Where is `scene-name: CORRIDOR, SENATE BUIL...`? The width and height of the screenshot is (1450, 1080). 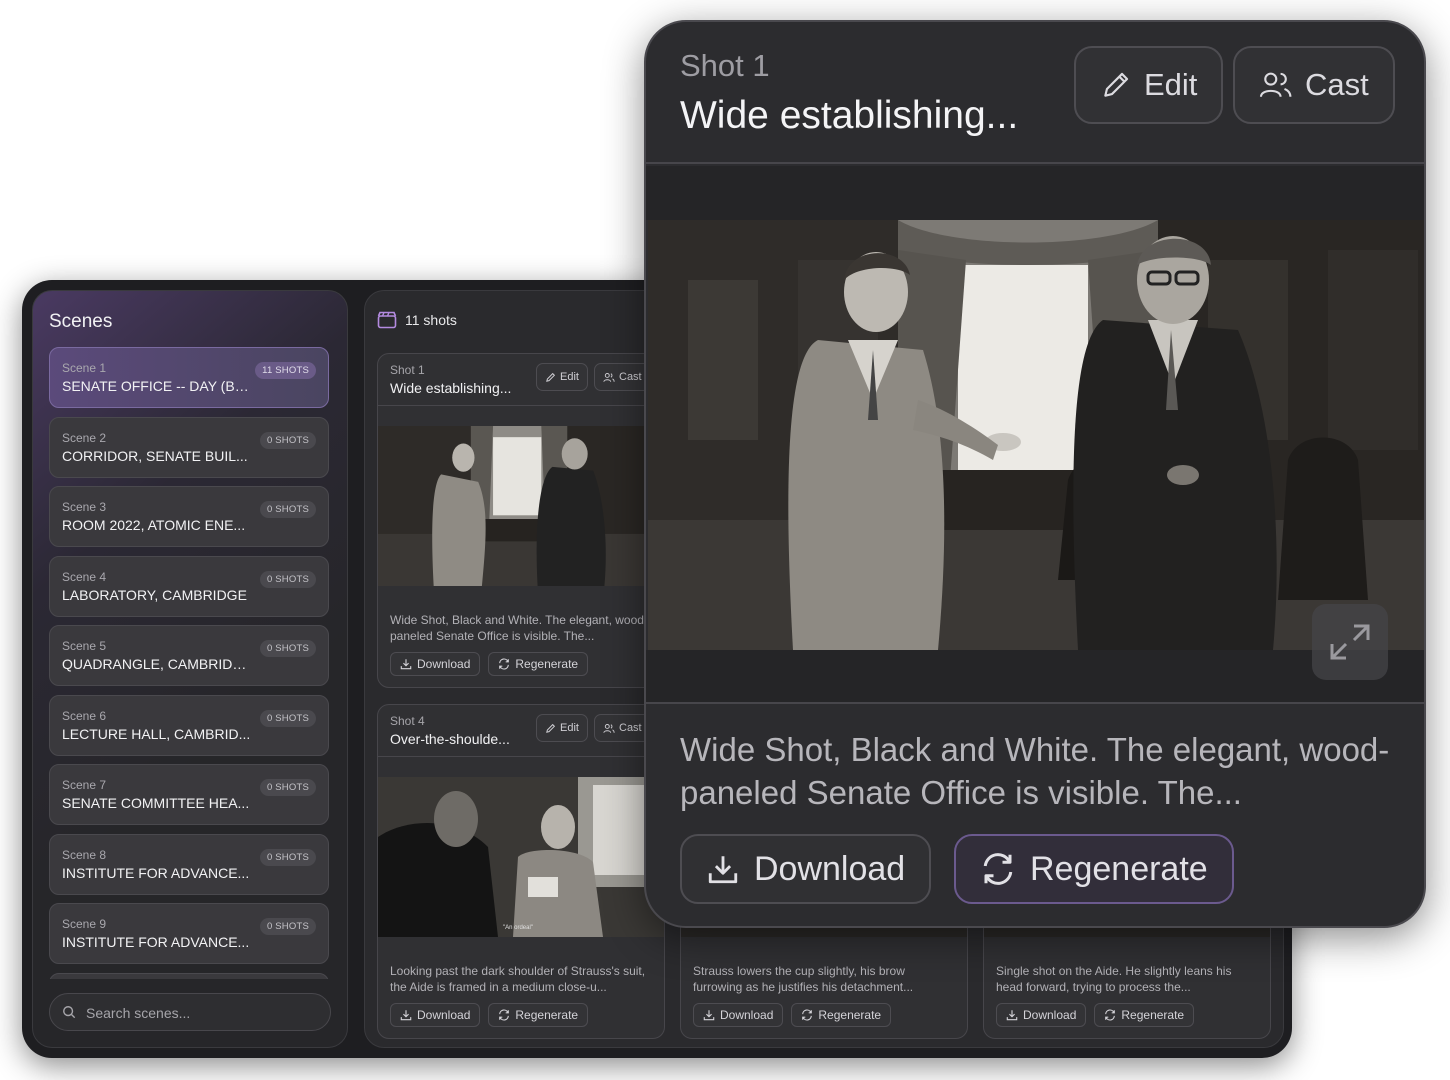
scene-name: CORRIDOR, SENATE BUIL... is located at coordinates (155, 455).